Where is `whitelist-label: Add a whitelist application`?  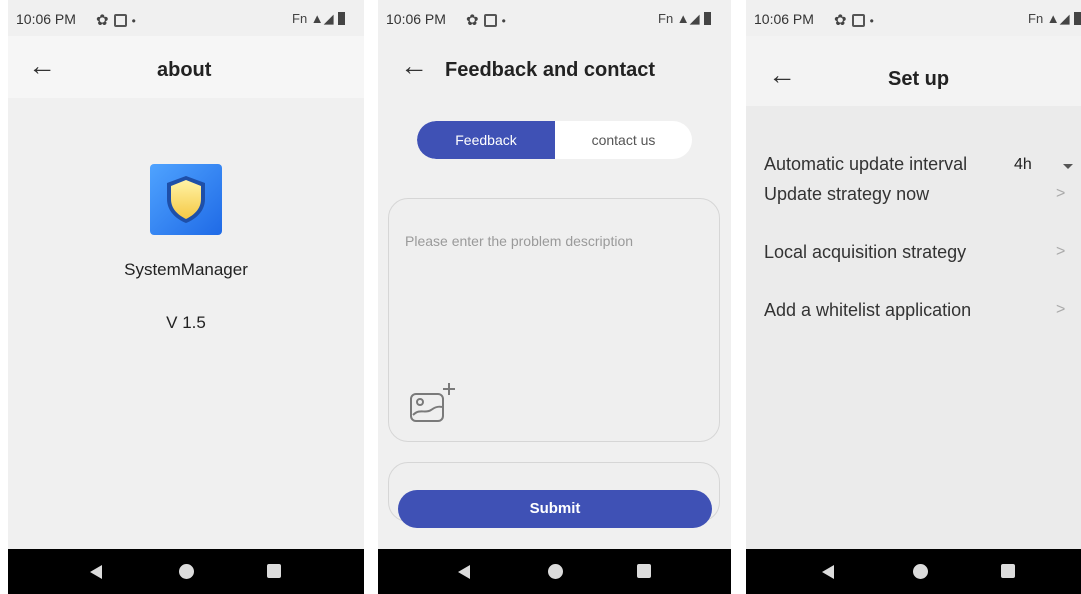
whitelist-label: Add a whitelist application is located at coordinates (868, 310).